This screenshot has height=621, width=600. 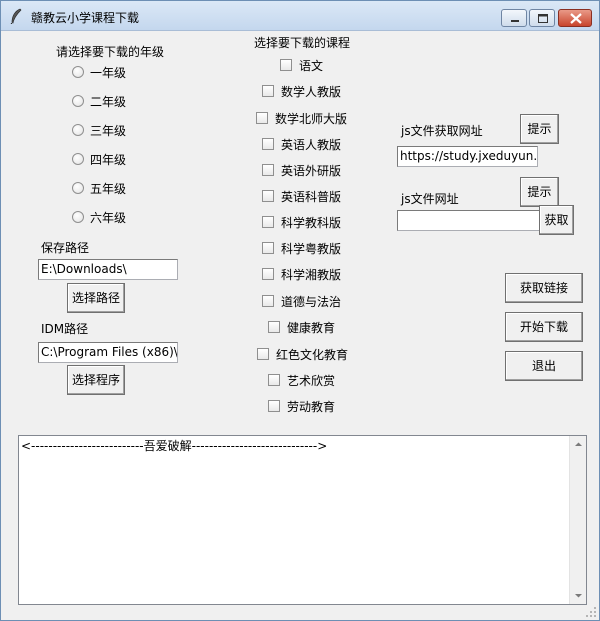 What do you see at coordinates (312, 355) in the screenshot?
I see `checkbox-label: 红色文化教育` at bounding box center [312, 355].